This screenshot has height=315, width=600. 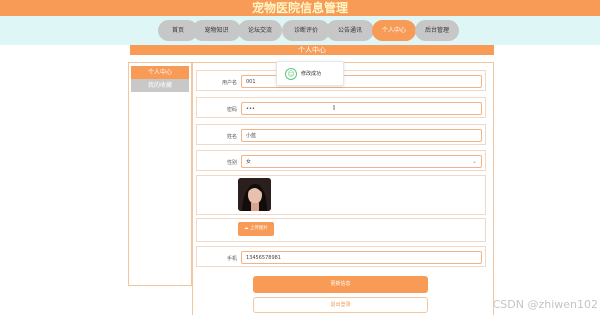 I want to click on nav-announcements: 公告通讯, so click(x=350, y=30).